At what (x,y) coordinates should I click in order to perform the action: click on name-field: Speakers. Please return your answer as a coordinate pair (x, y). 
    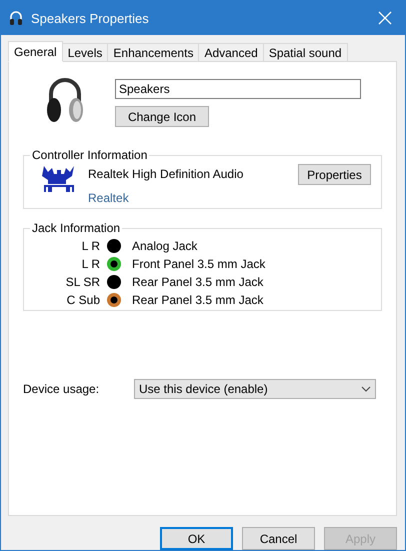
    Looking at the image, I should click on (238, 89).